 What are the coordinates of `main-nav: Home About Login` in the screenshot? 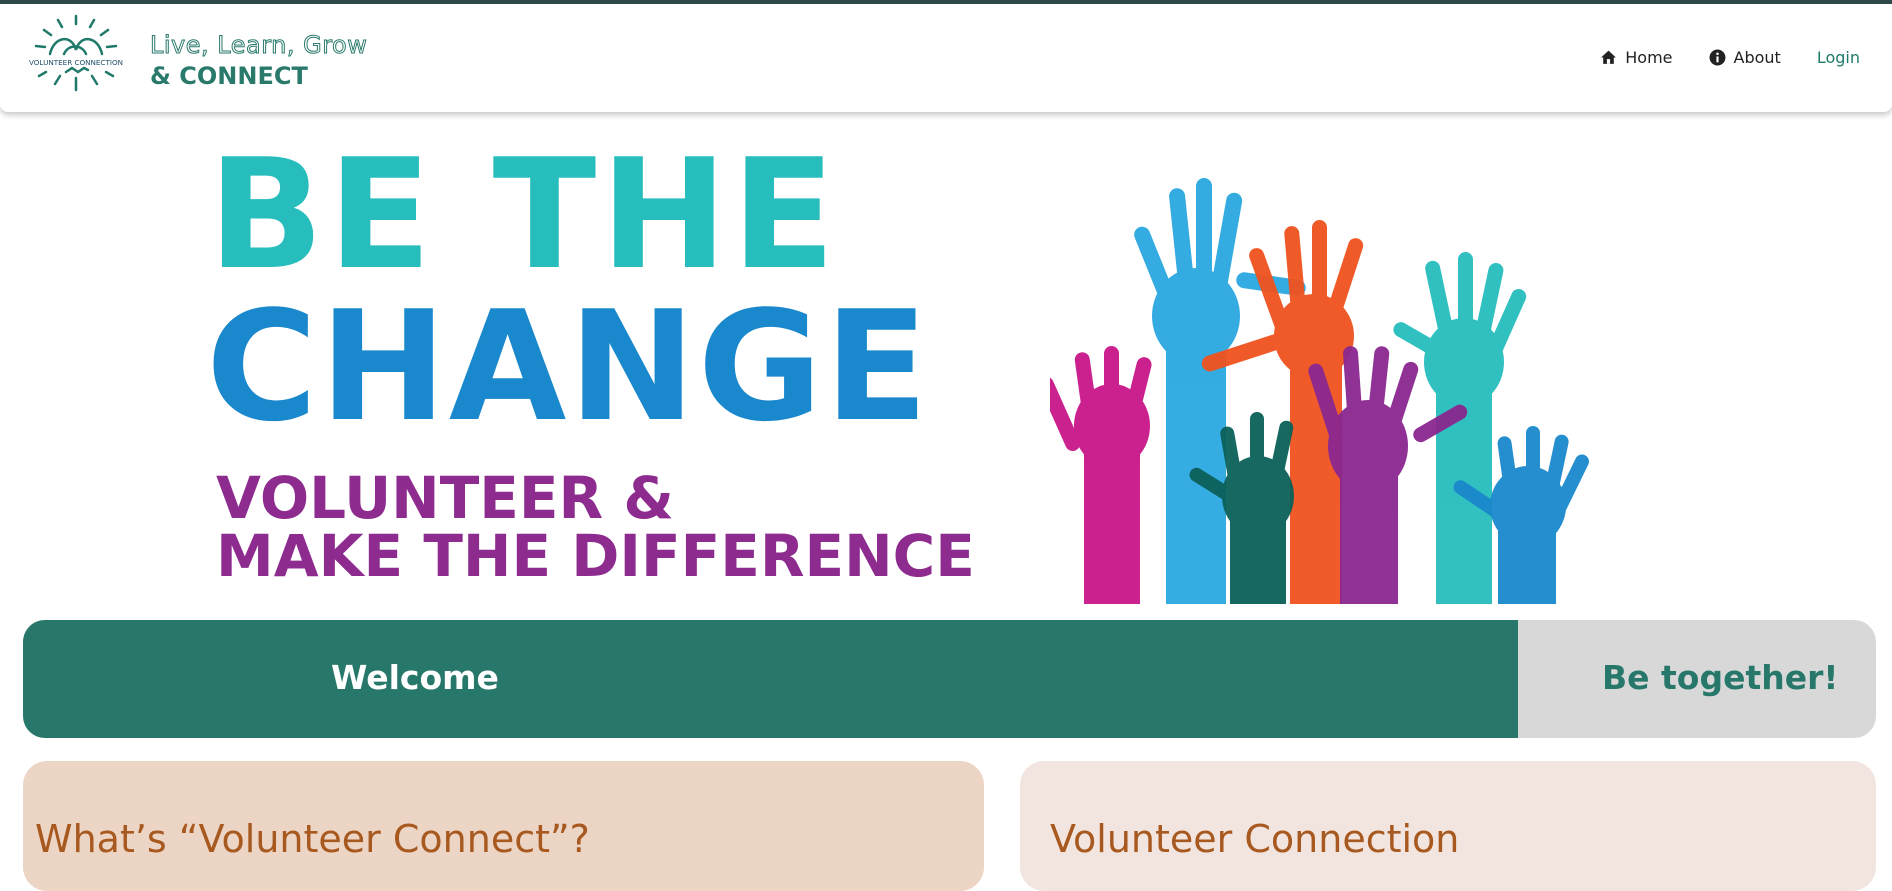 It's located at (1730, 57).